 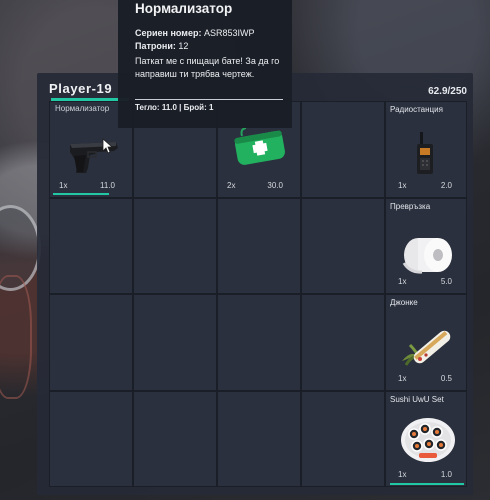 What do you see at coordinates (410, 206) in the screenshot?
I see `slot-item-name: Превръзка` at bounding box center [410, 206].